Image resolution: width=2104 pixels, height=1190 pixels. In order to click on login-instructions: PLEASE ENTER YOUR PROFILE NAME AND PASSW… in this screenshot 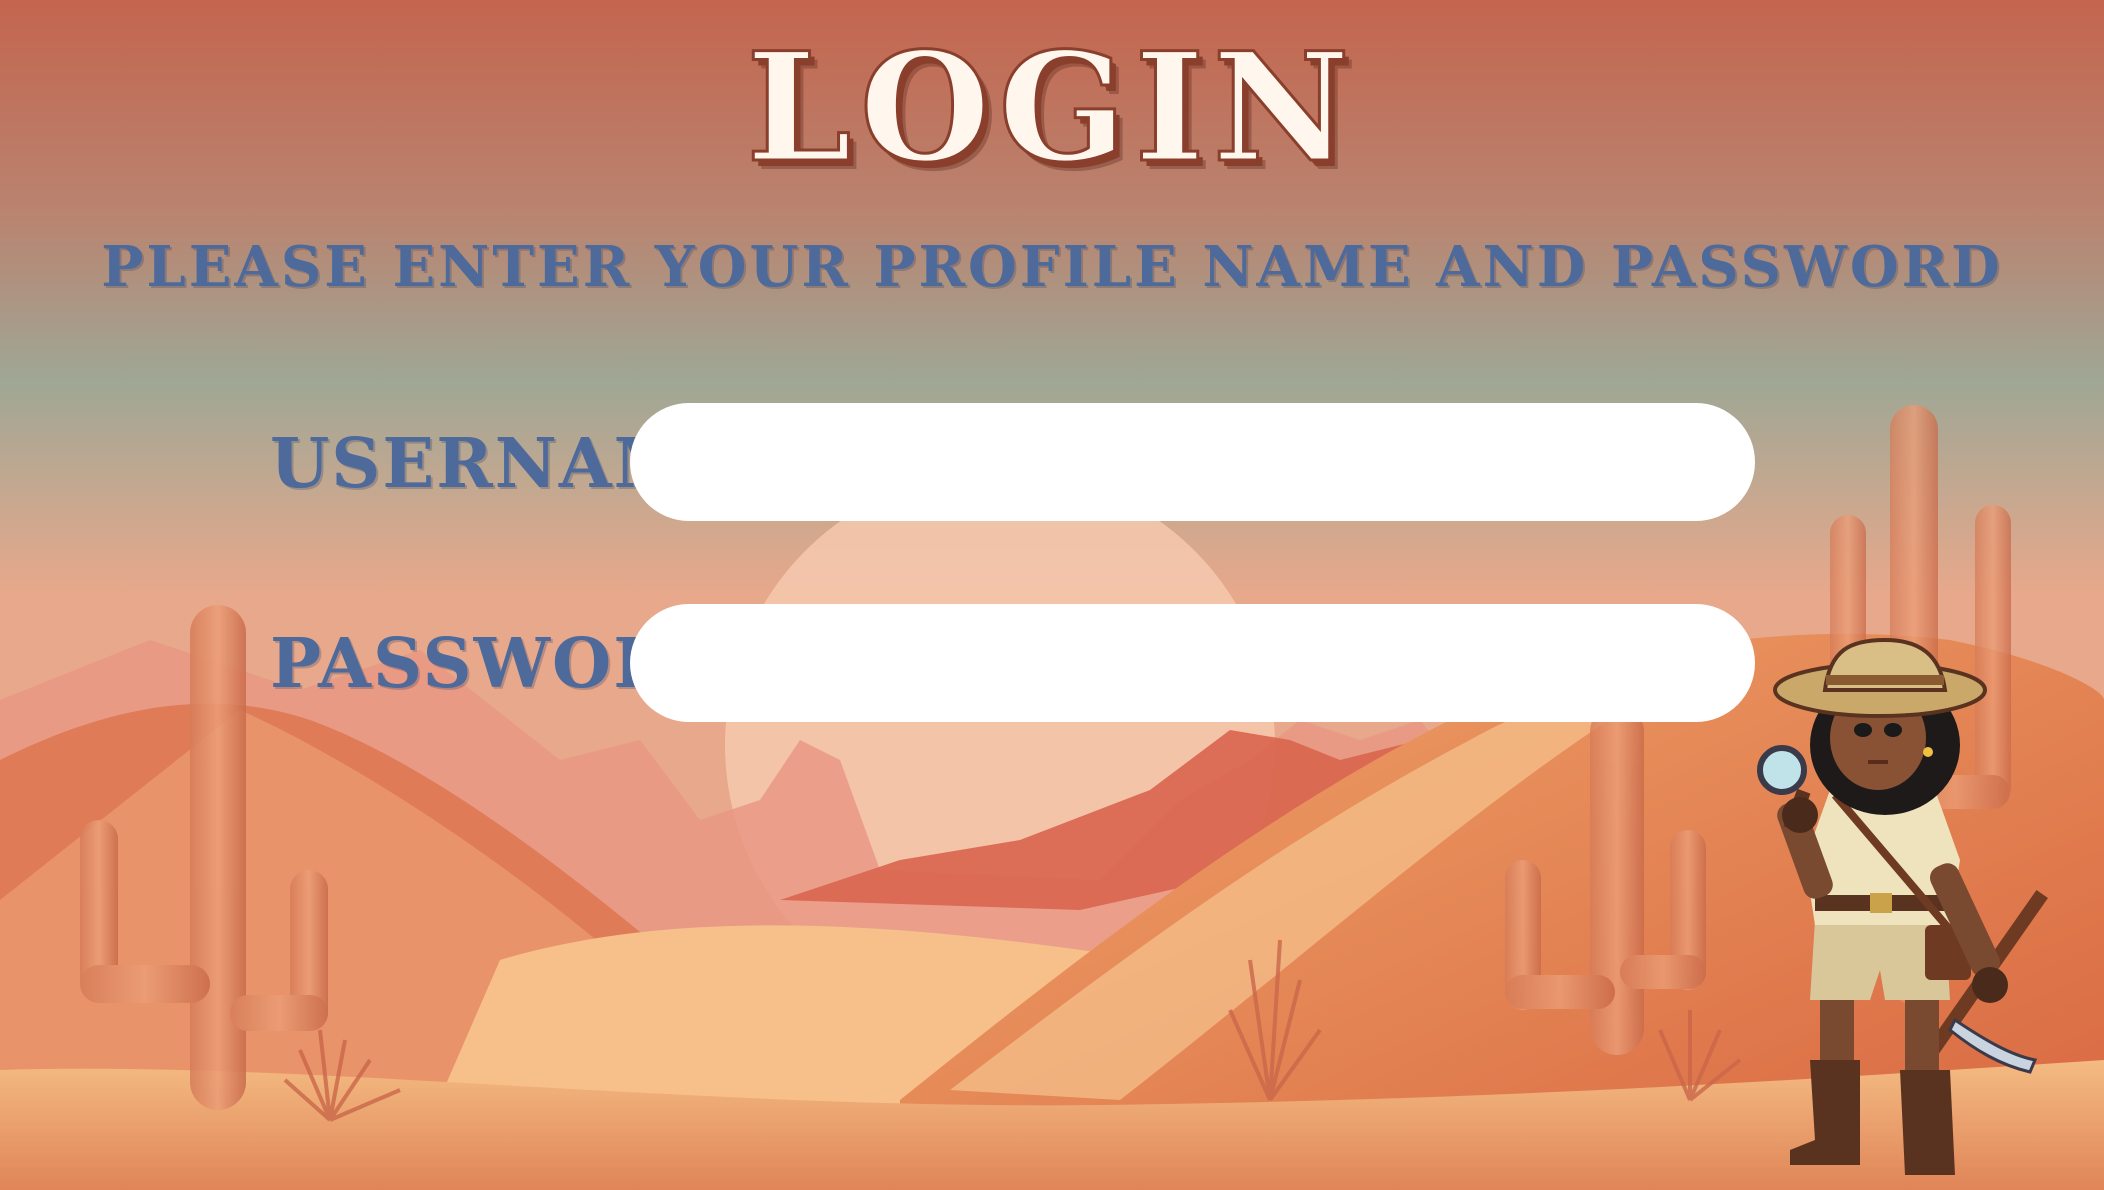, I will do `click(1052, 267)`.